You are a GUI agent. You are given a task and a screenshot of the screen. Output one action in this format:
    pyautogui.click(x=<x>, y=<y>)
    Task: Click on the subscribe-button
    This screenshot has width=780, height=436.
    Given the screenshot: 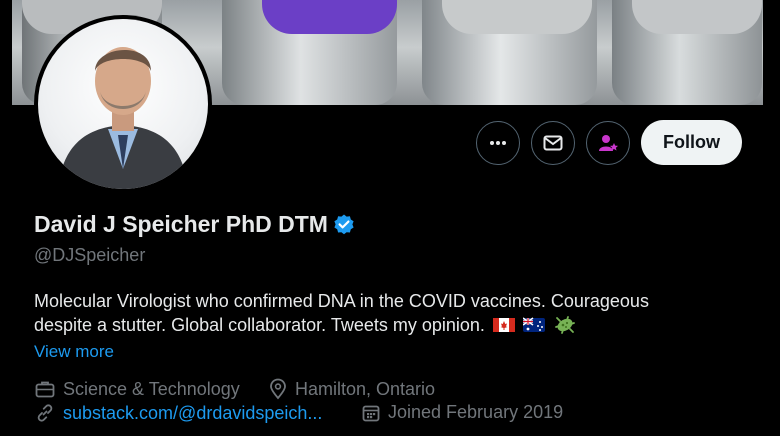 What is the action you would take?
    pyautogui.click(x=608, y=143)
    